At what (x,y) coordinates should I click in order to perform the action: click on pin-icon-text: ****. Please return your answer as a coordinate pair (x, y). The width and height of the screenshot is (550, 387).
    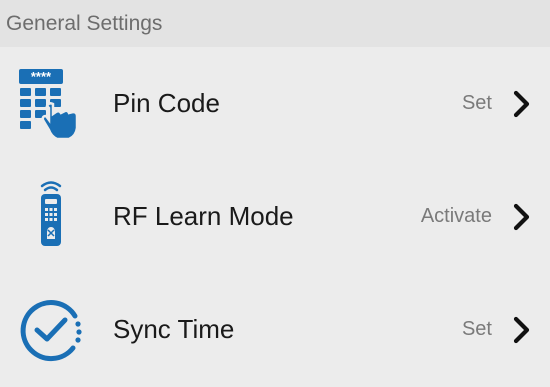
    Looking at the image, I should click on (41, 76).